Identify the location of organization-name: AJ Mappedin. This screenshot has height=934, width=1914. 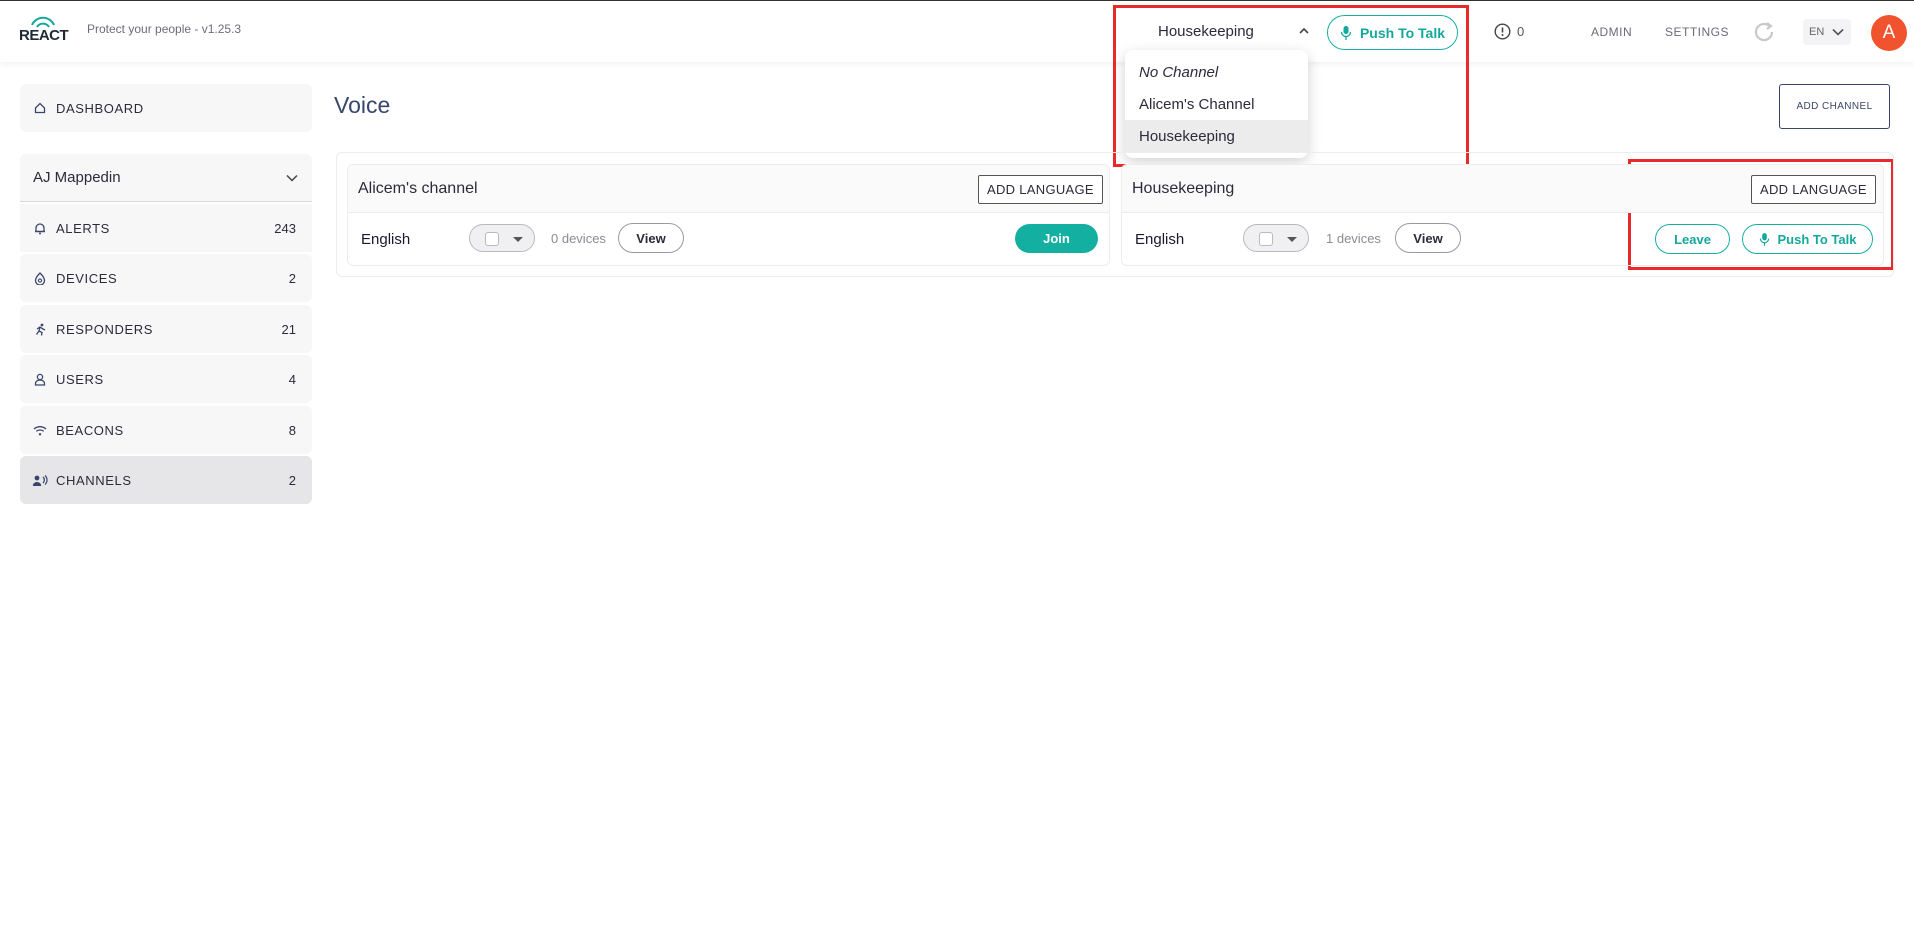
(77, 177).